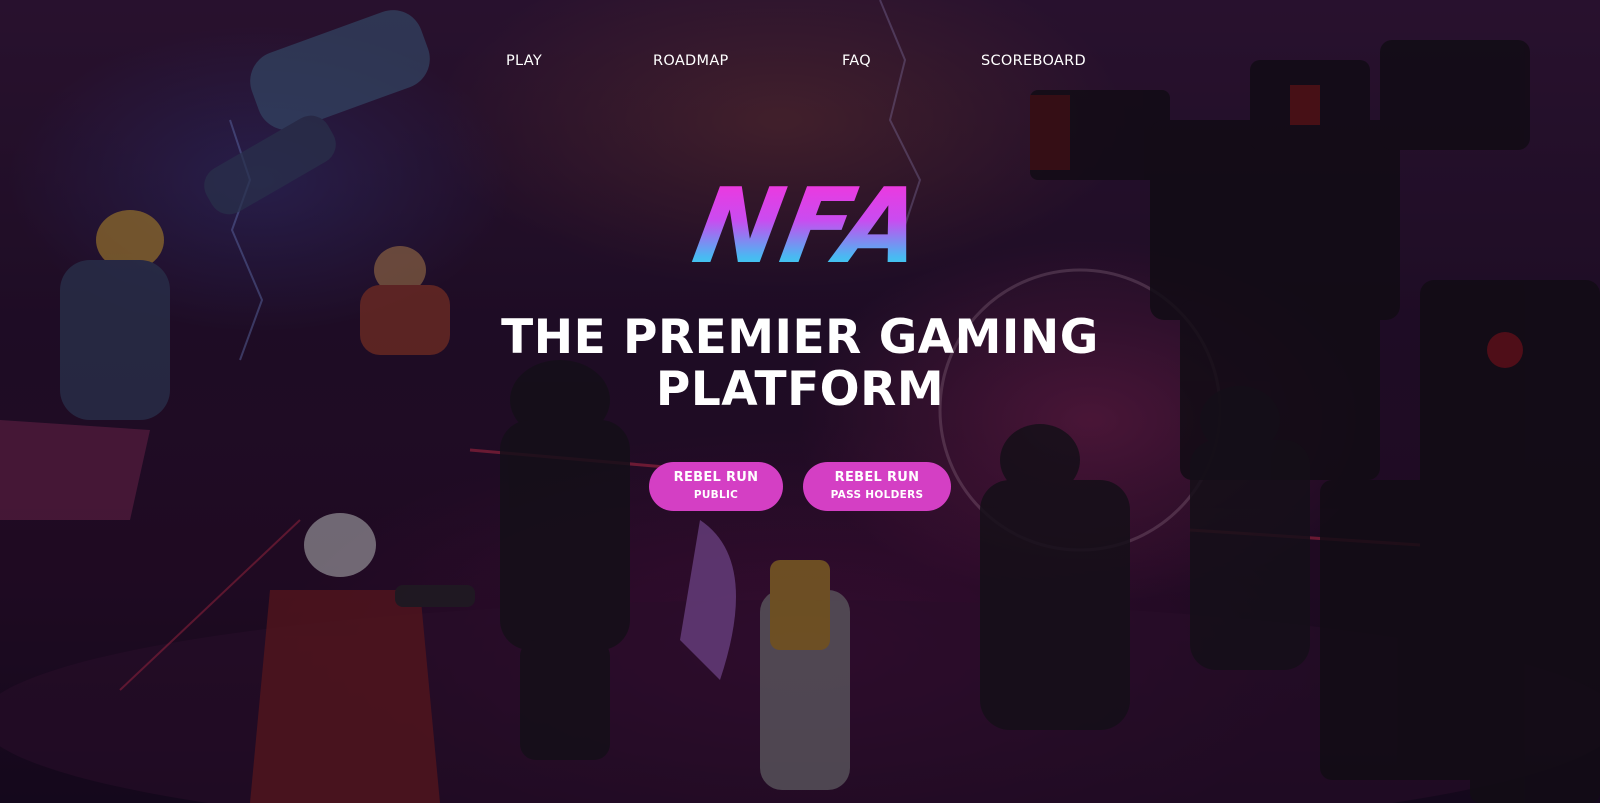  What do you see at coordinates (856, 61) in the screenshot?
I see `nav-faq-link: FAQ` at bounding box center [856, 61].